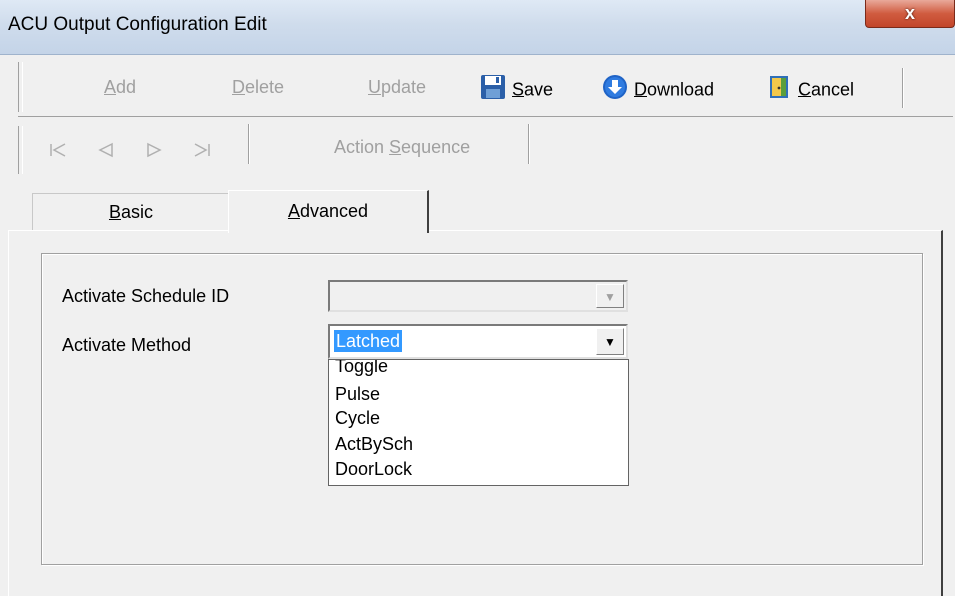  I want to click on activate-method-value: Latched, so click(368, 341).